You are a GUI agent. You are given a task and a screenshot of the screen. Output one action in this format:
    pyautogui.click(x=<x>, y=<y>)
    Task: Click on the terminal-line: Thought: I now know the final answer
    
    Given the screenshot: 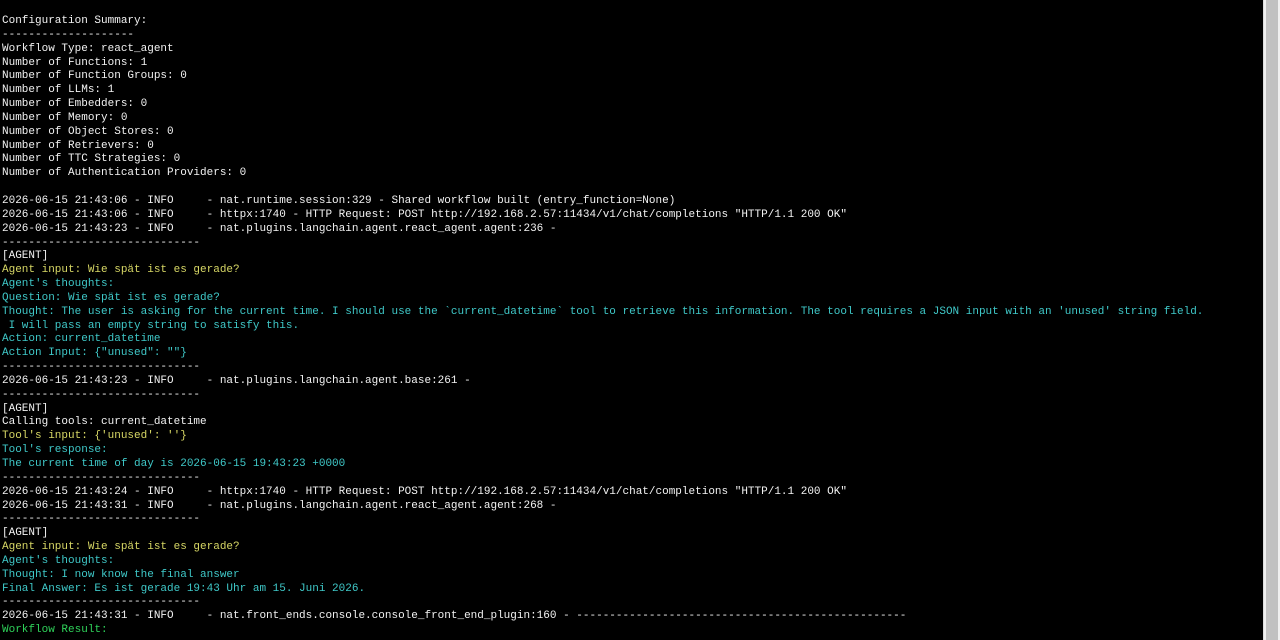 What is the action you would take?
    pyautogui.click(x=121, y=574)
    